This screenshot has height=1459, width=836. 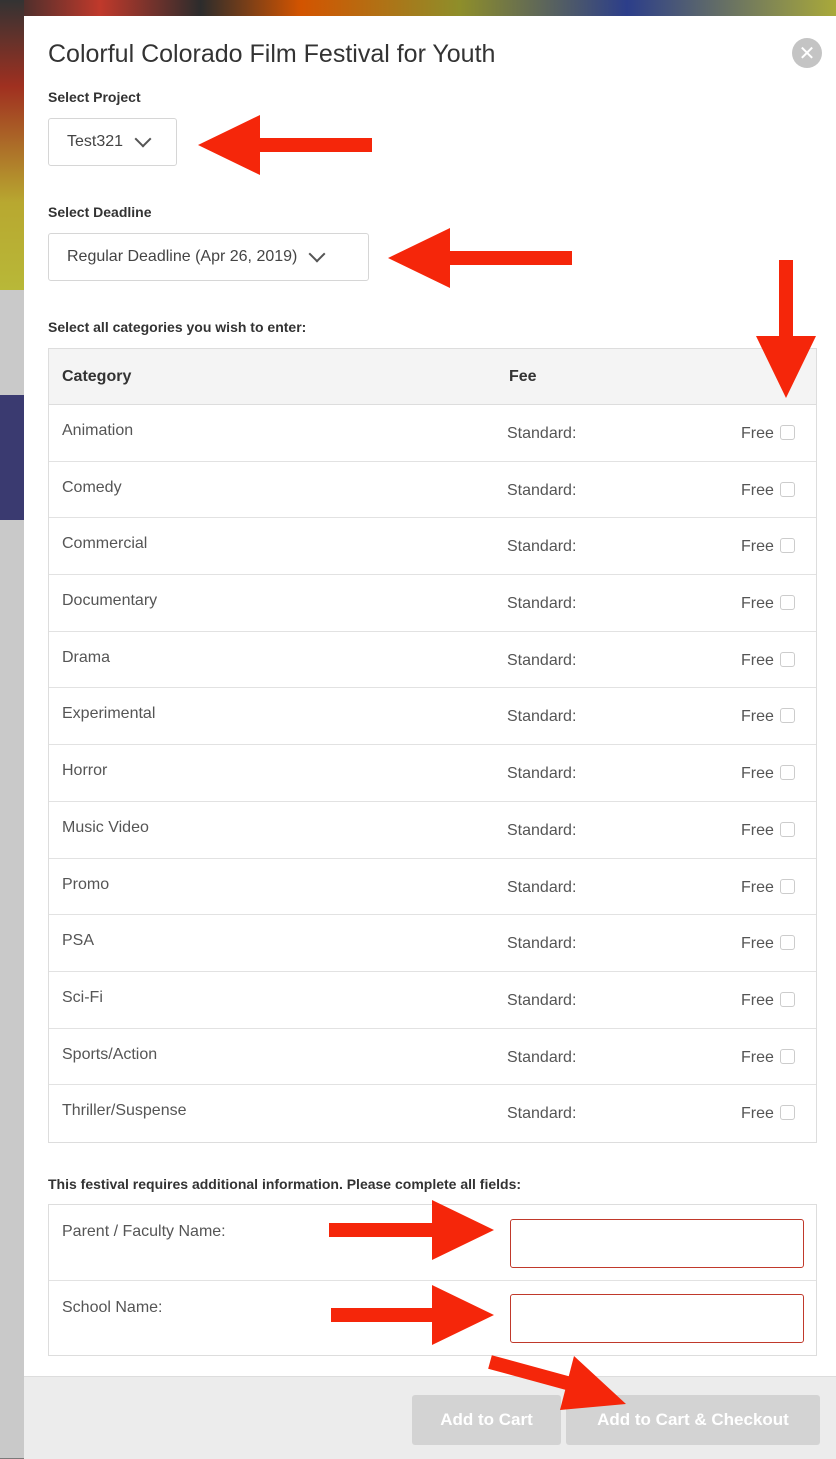 I want to click on table-row: PSA Standard: Free, so click(x=432, y=943).